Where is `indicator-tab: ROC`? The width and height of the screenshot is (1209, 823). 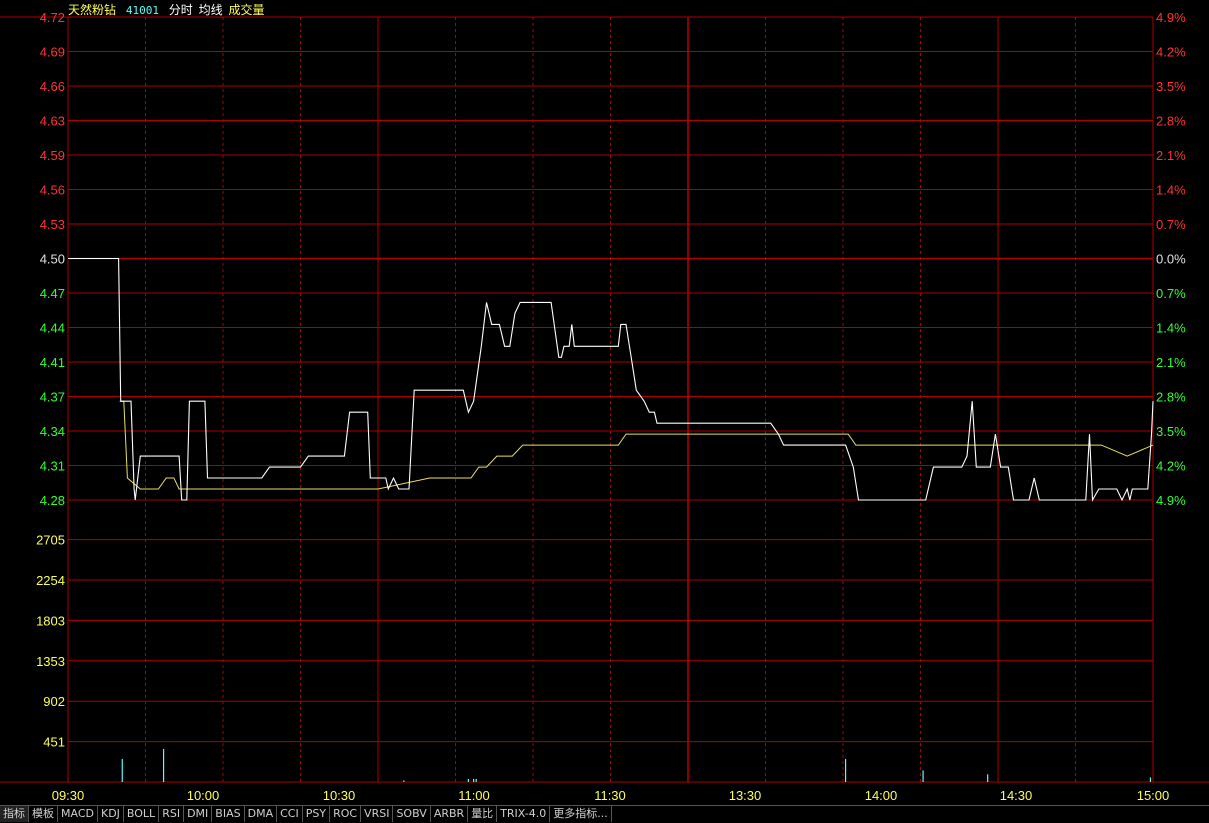 indicator-tab: ROC is located at coordinates (346, 814).